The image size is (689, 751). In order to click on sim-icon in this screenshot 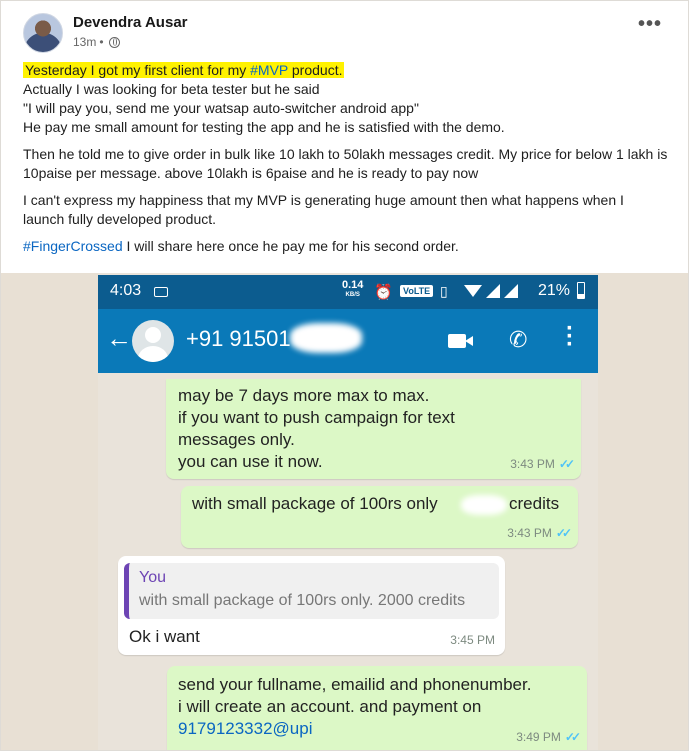, I will do `click(161, 292)`.